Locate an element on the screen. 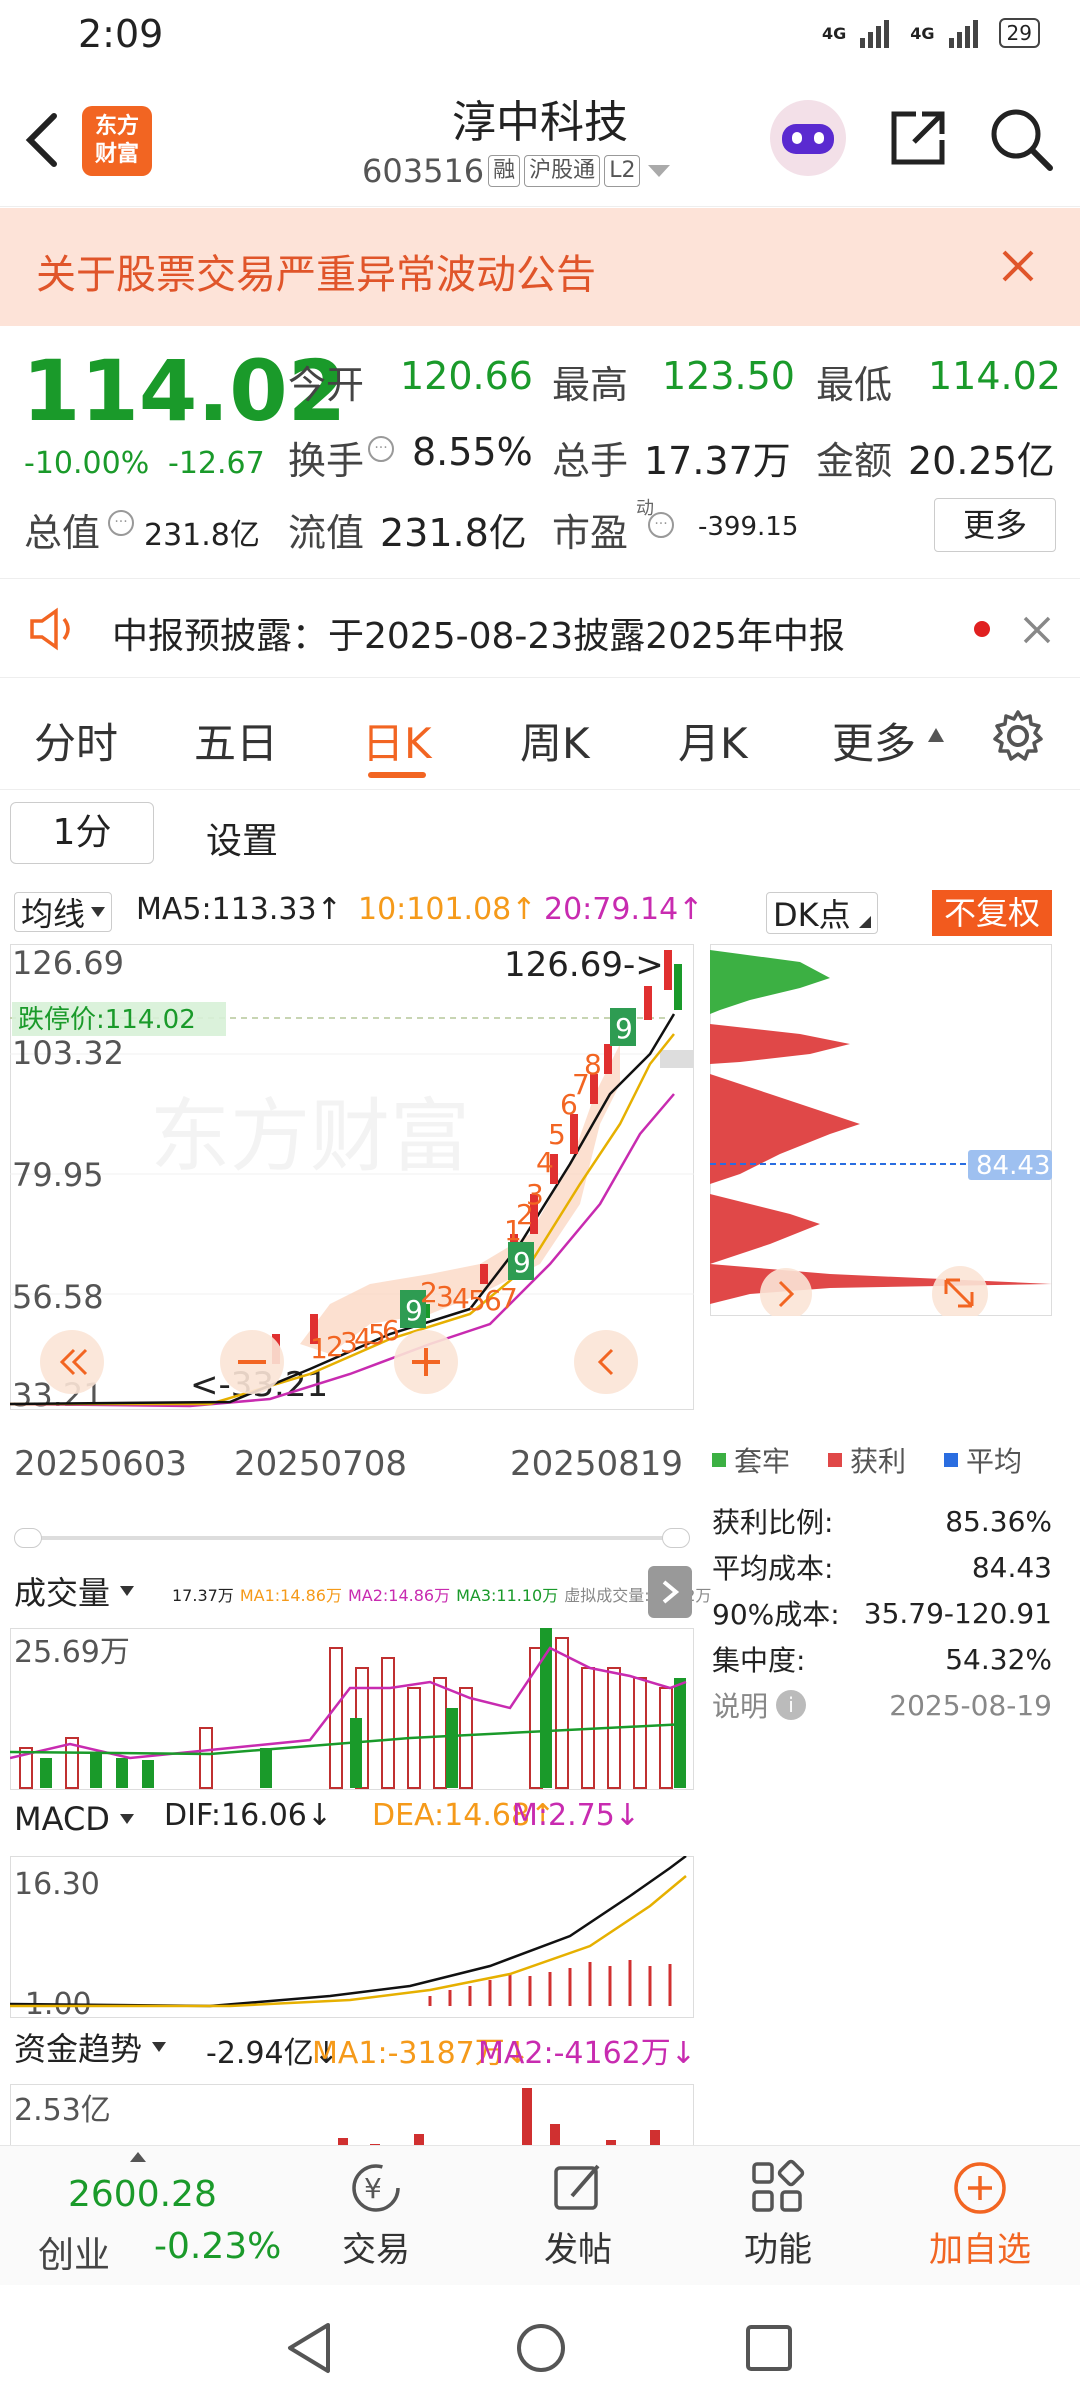 The height and width of the screenshot is (2400, 1080). chip-stat-row: 90%成本: 35.79-120.91 is located at coordinates (882, 1613).